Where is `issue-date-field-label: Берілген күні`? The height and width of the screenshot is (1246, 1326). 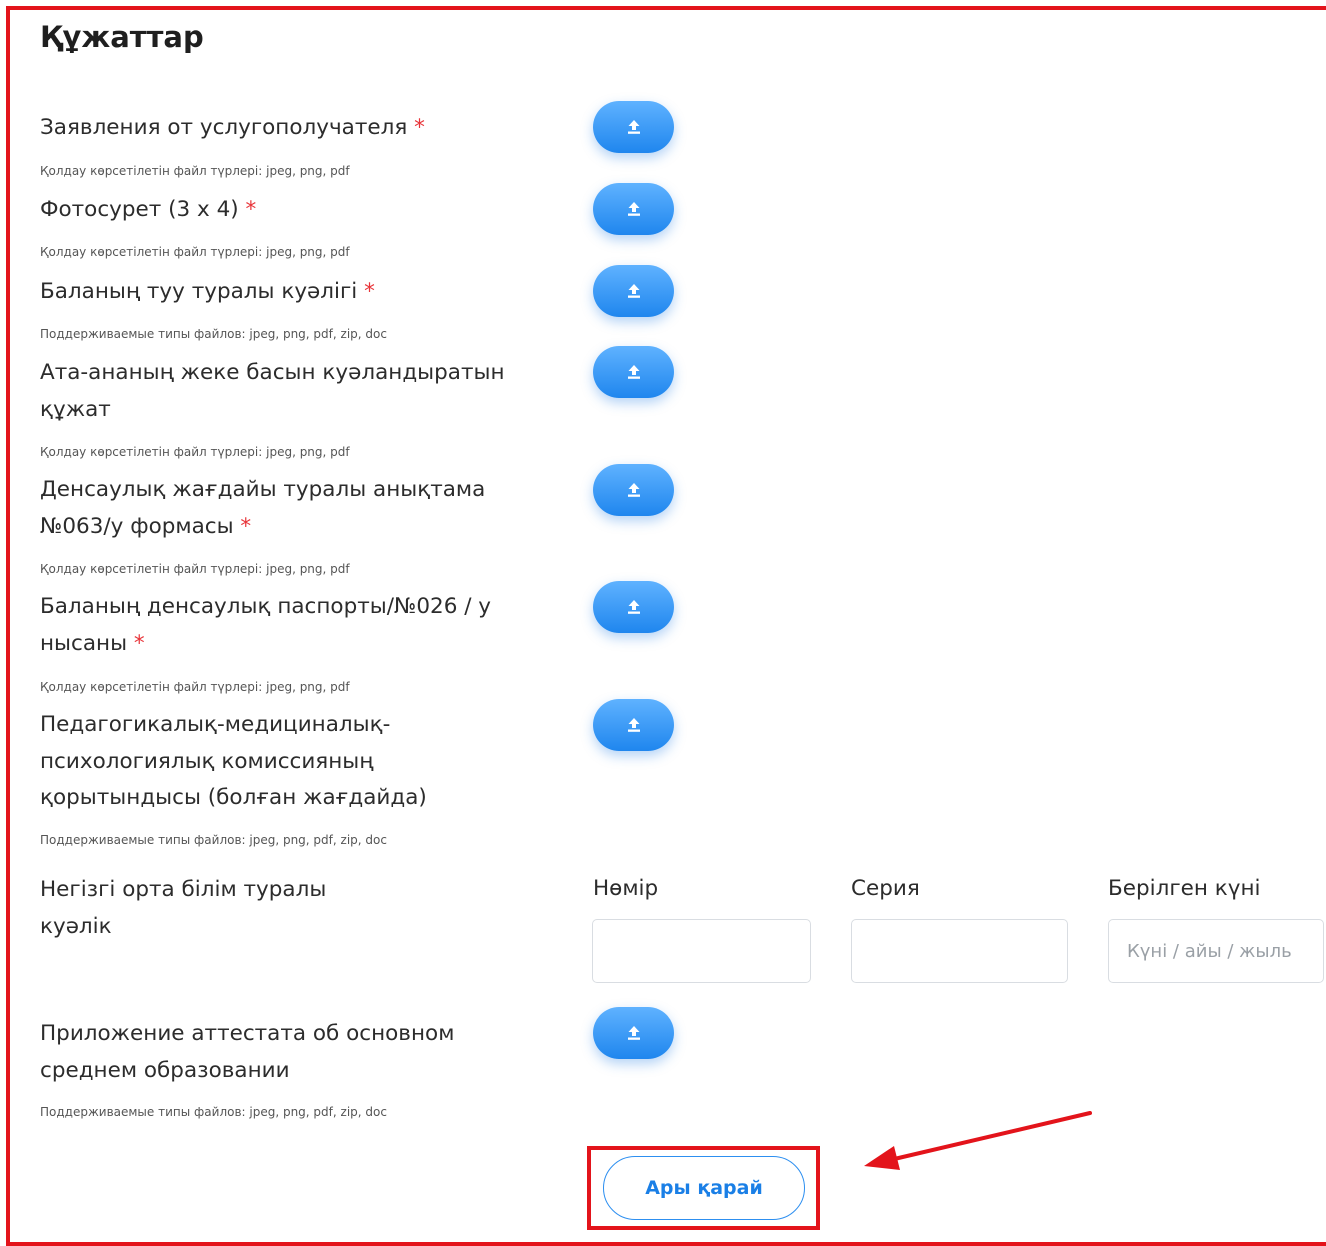 issue-date-field-label: Берілген күні is located at coordinates (1184, 888).